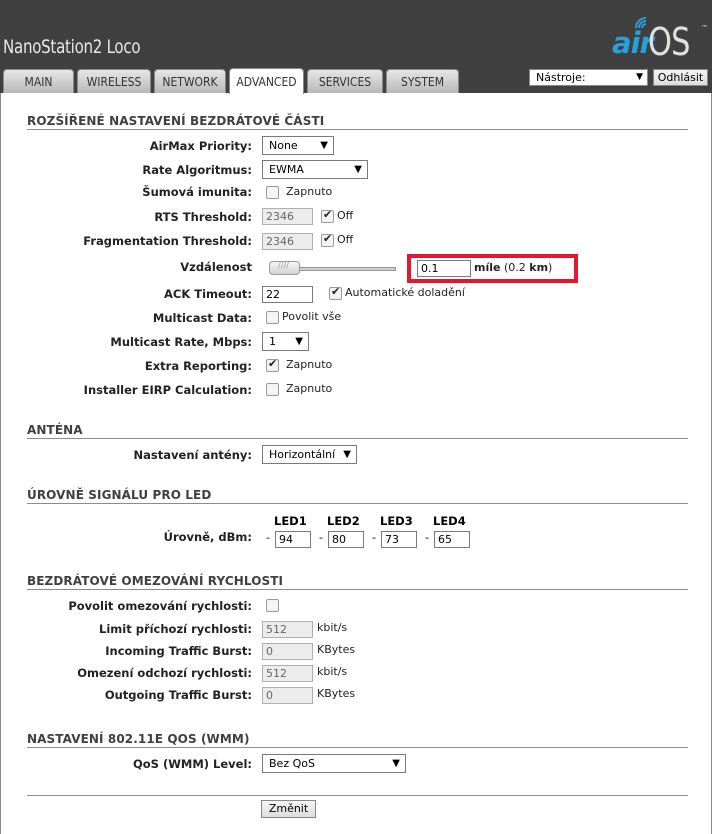  What do you see at coordinates (309, 388) in the screenshot?
I see `installer-eirp-text: Zapnuto` at bounding box center [309, 388].